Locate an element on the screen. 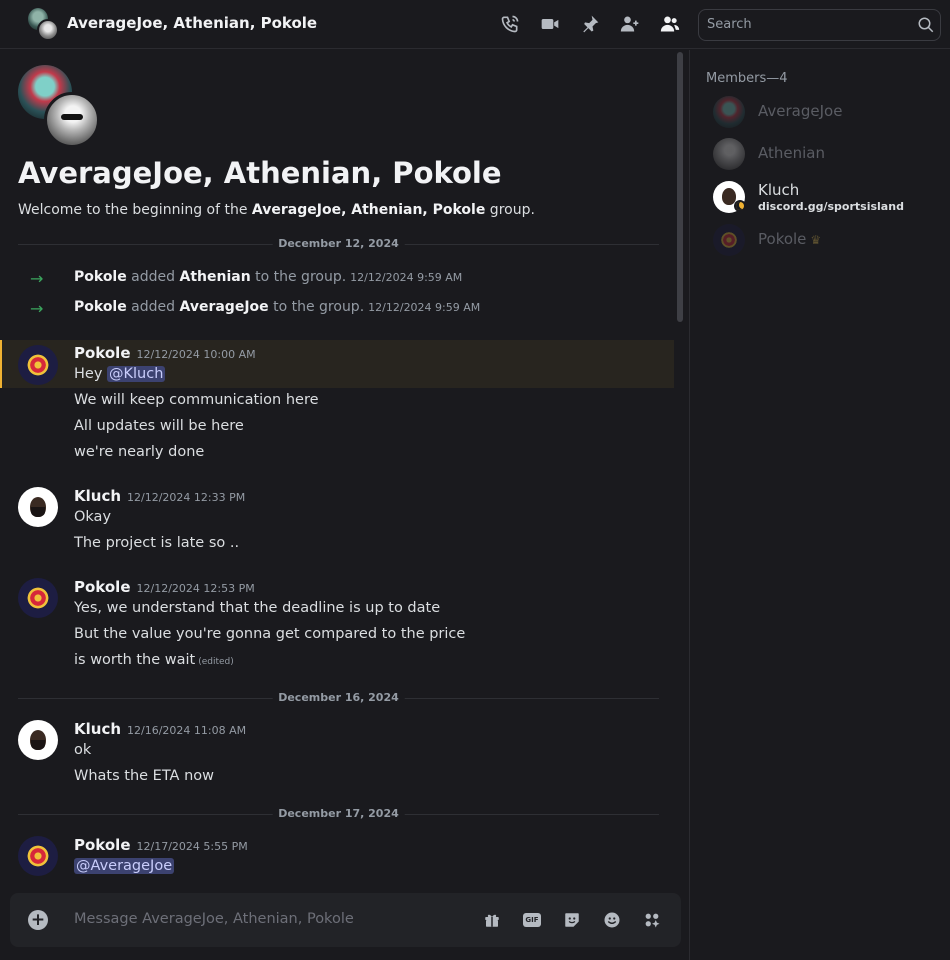  message-line: @AverageJoe is located at coordinates (124, 866).